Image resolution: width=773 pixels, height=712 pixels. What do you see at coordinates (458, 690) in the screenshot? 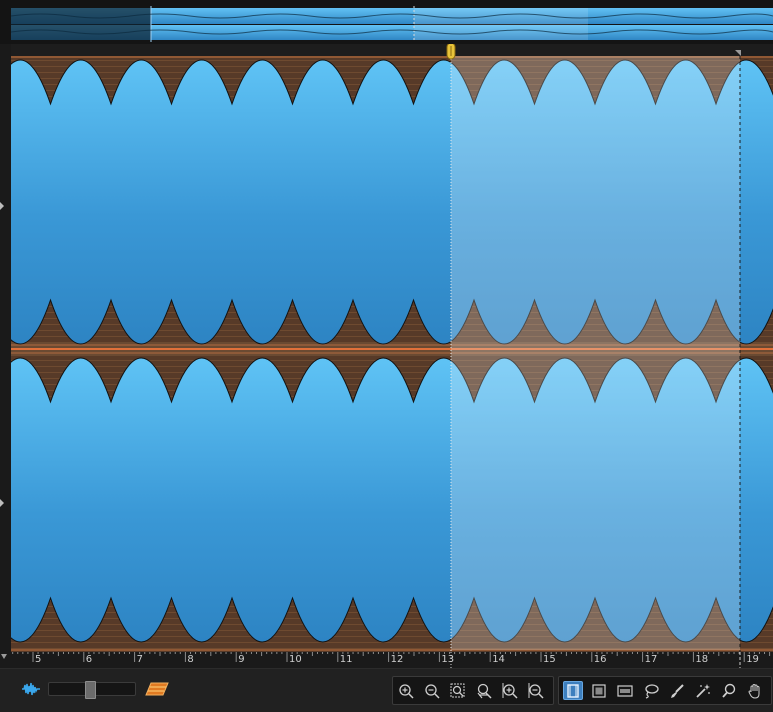
I see `zoom-selection-icon` at bounding box center [458, 690].